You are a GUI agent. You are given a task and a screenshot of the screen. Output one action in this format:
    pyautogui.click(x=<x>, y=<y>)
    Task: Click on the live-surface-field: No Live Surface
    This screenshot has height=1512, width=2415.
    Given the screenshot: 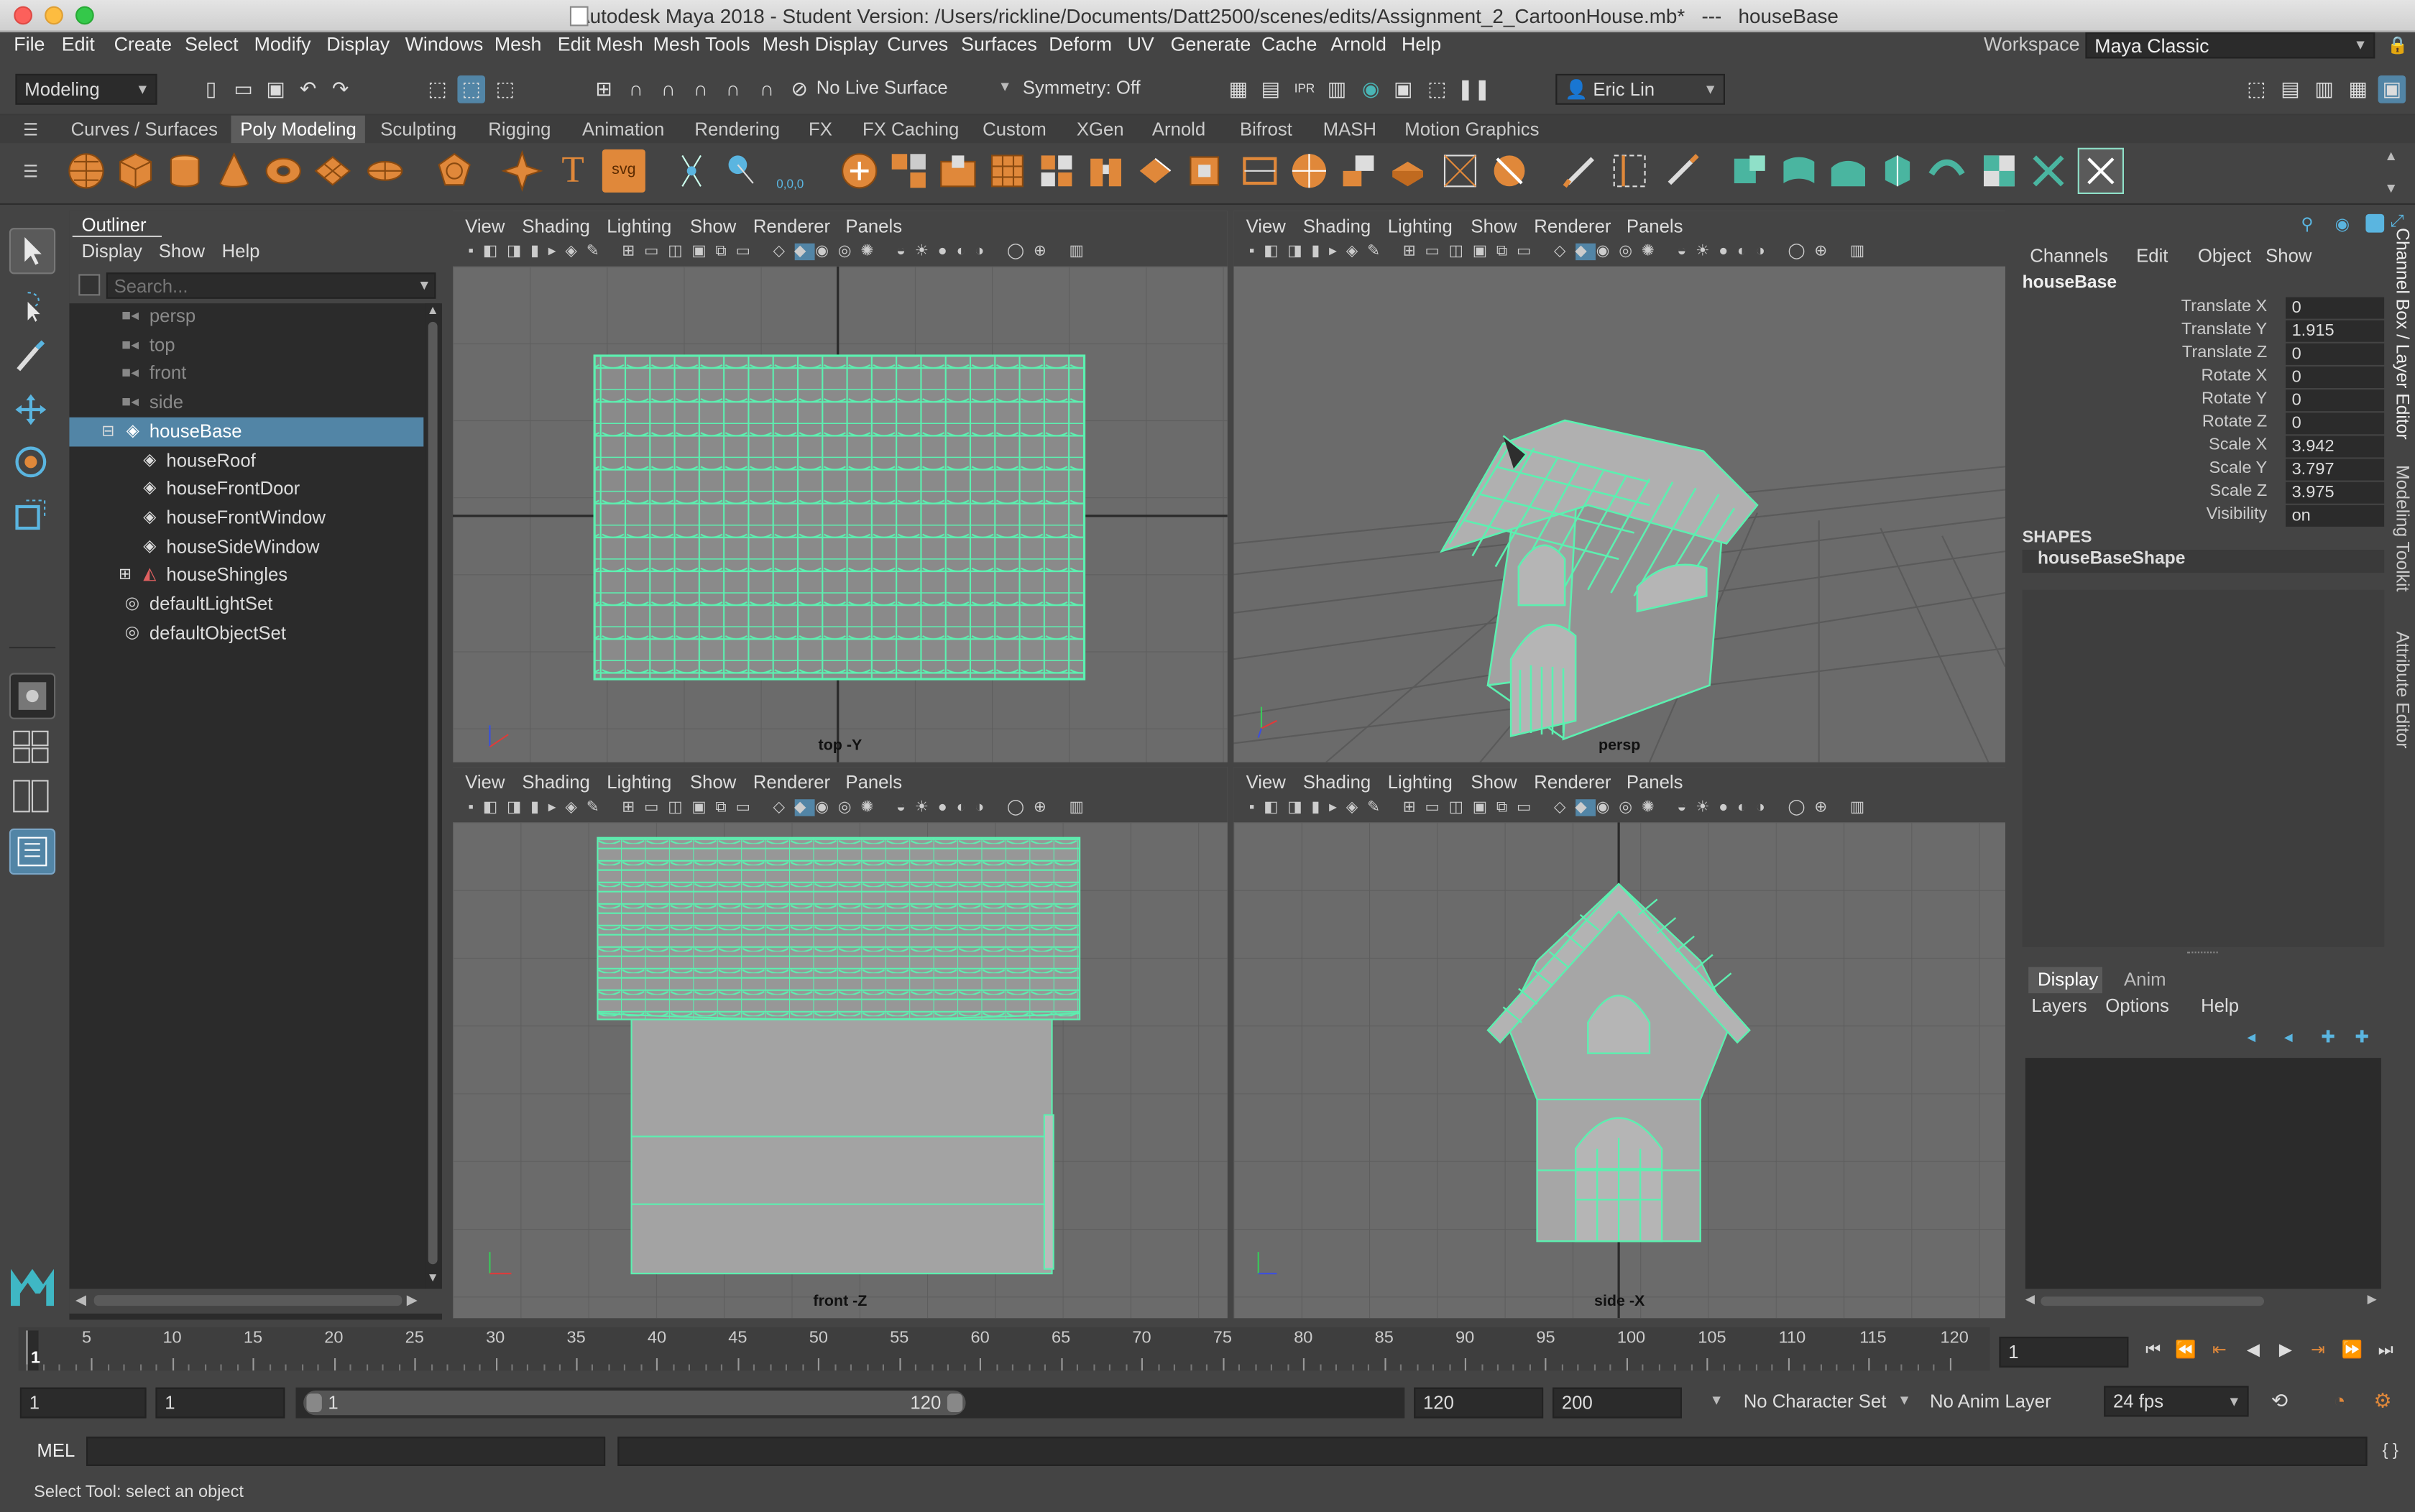 What is the action you would take?
    pyautogui.click(x=882, y=88)
    